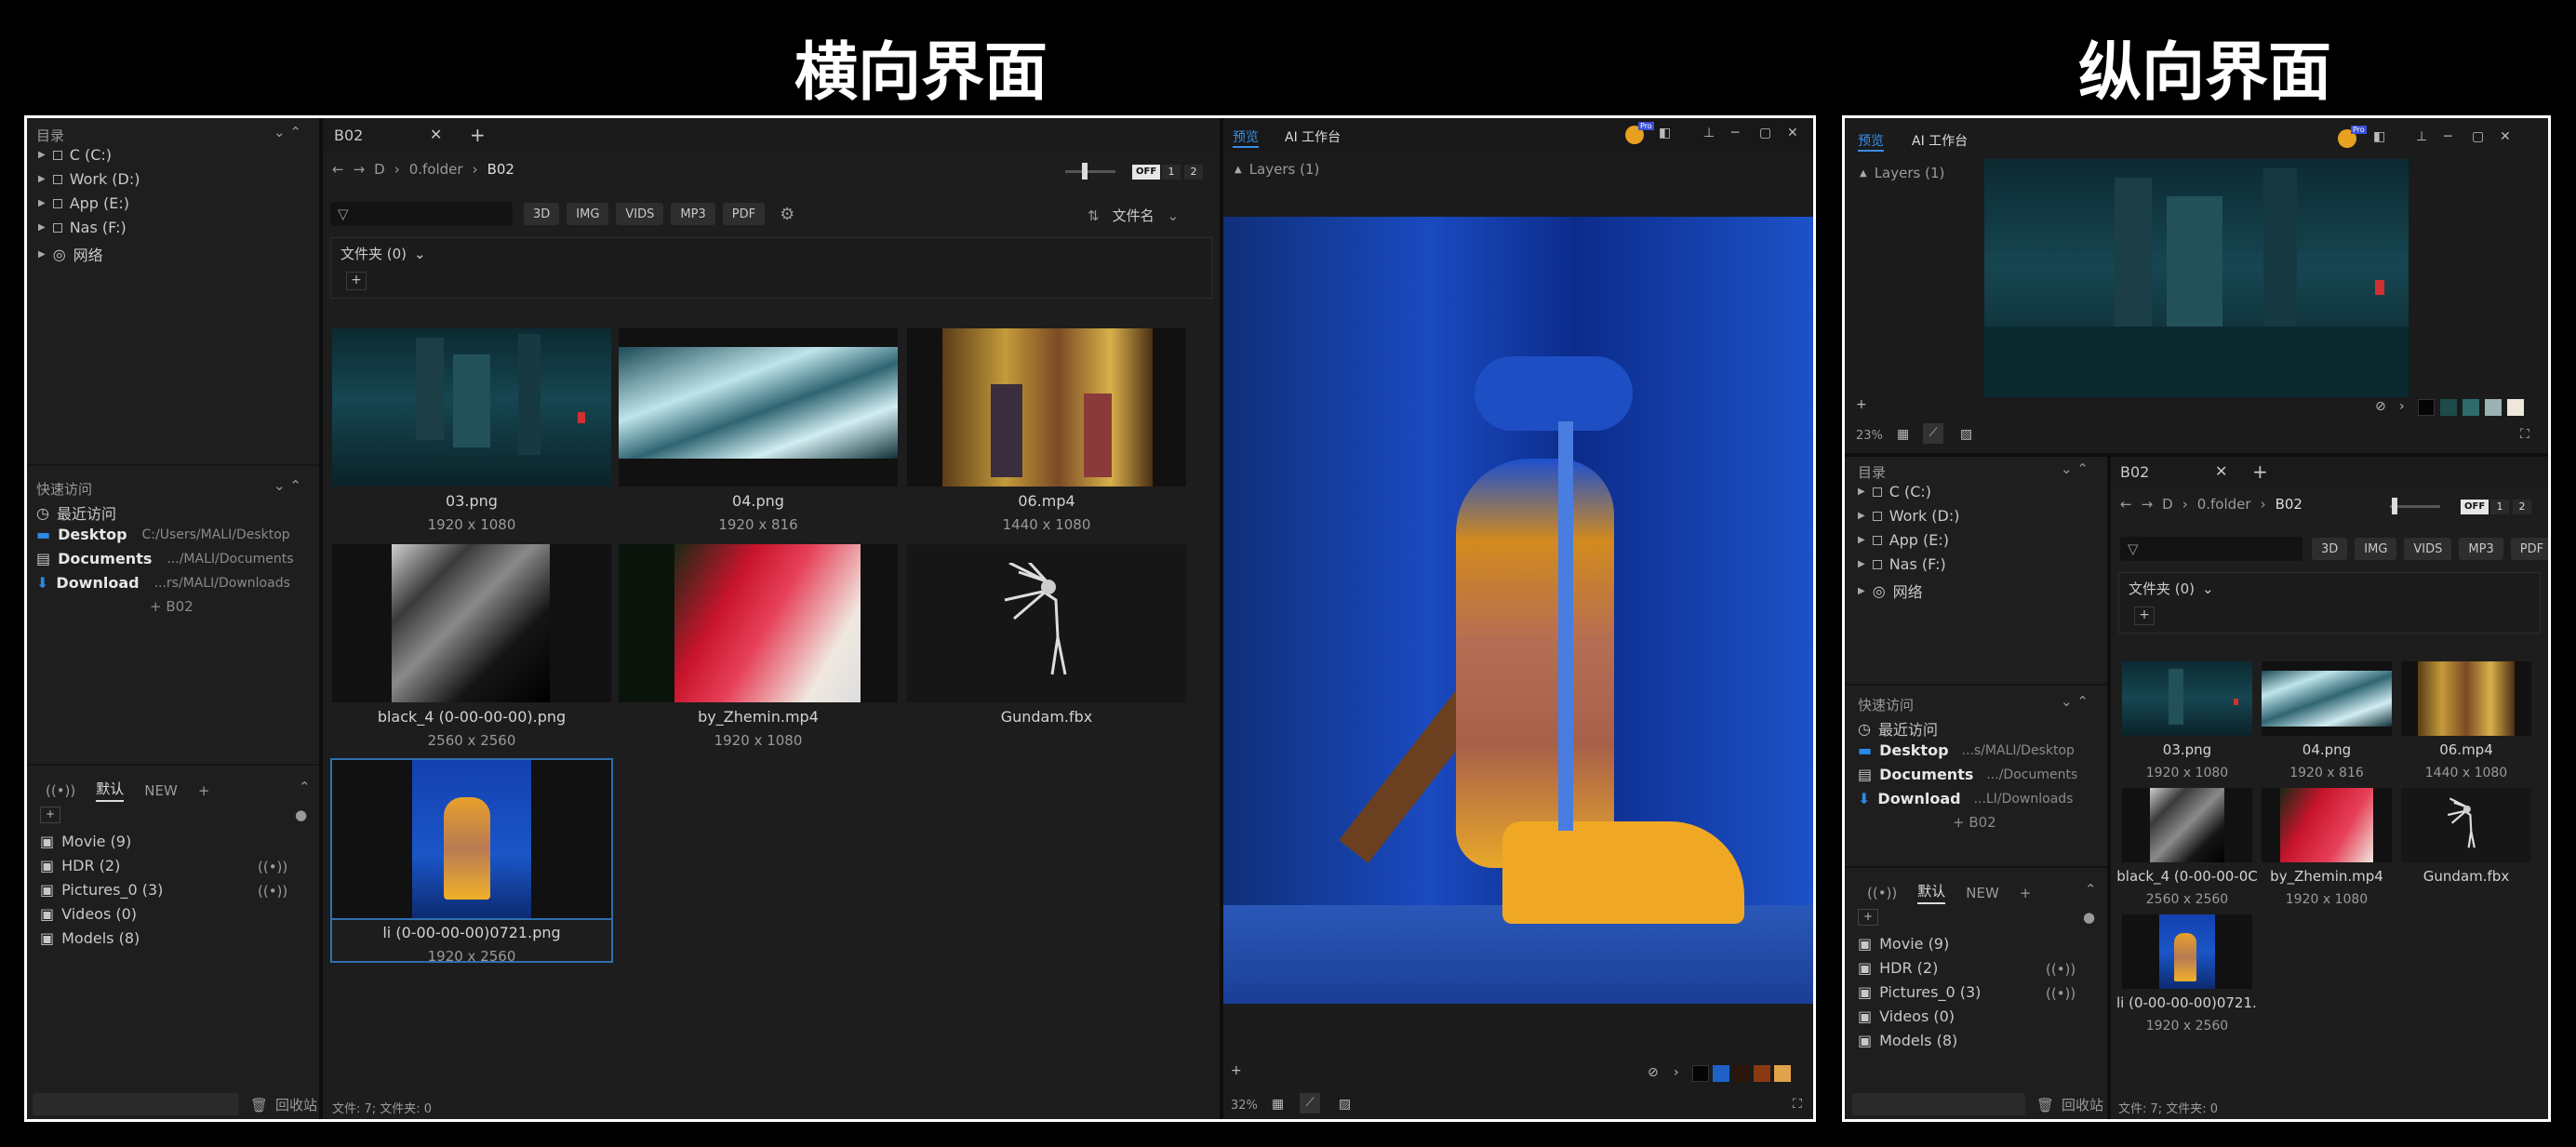 Image resolution: width=2576 pixels, height=1147 pixels. I want to click on checker-icon: ▦, so click(1903, 434).